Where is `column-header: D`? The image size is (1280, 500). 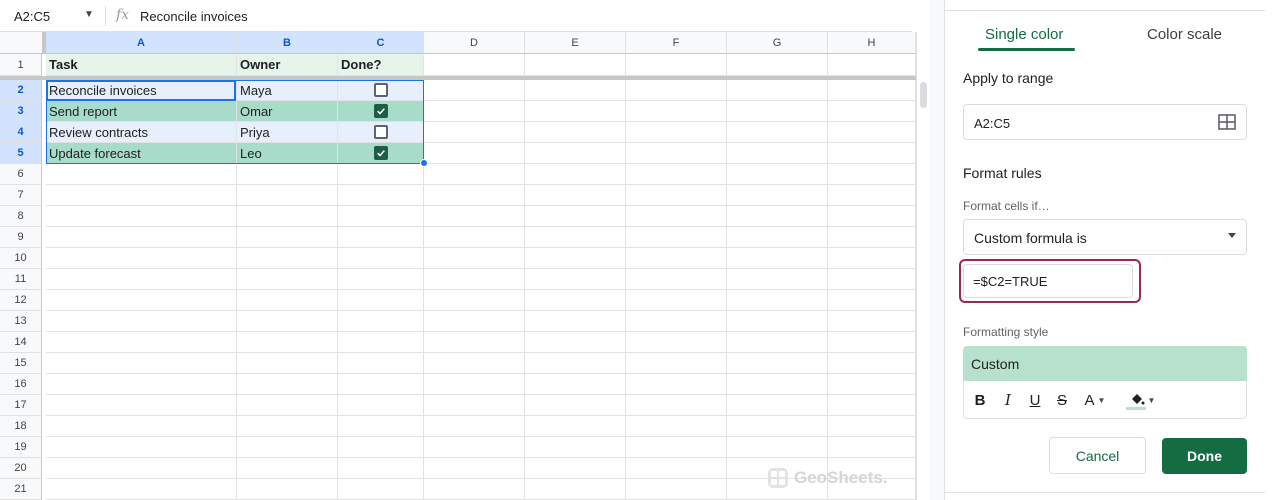
column-header: D is located at coordinates (474, 43).